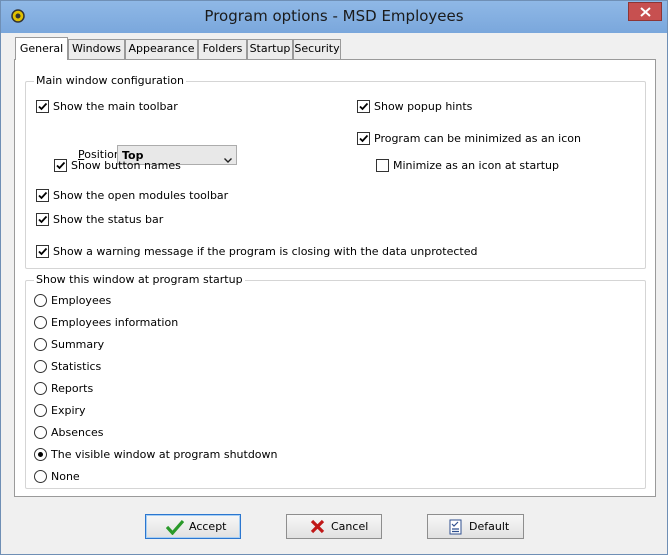 The height and width of the screenshot is (555, 668). Describe the element at coordinates (228, 159) in the screenshot. I see `chevron-down-icon` at that location.